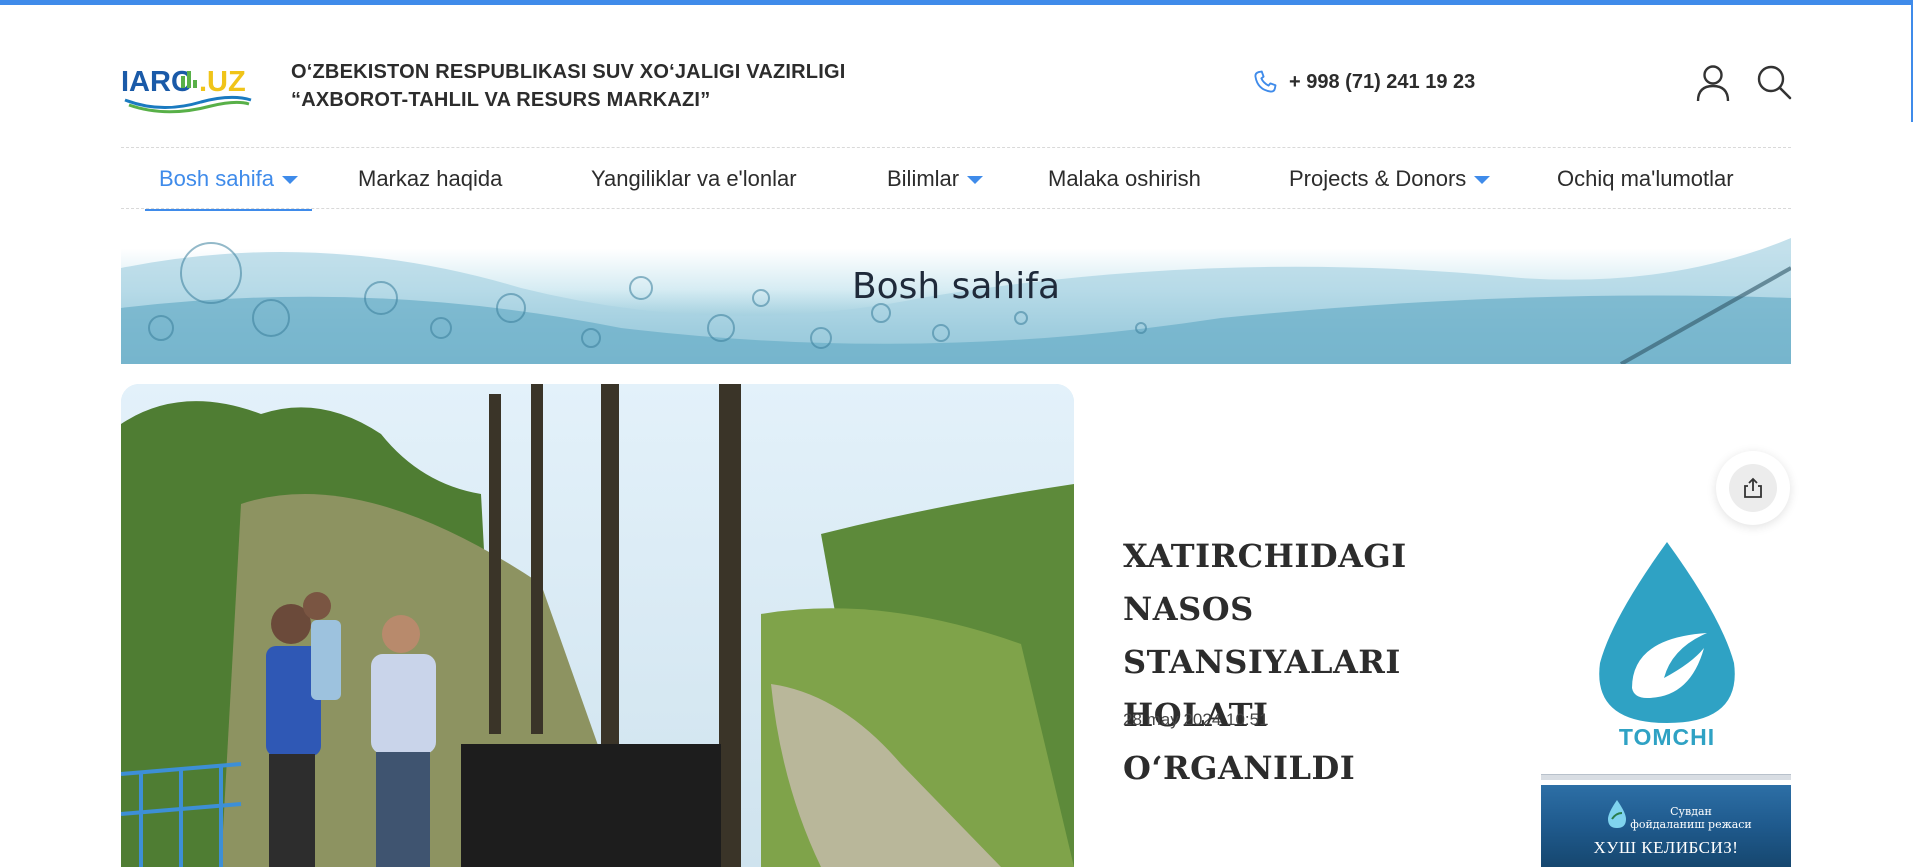 This screenshot has width=1913, height=867. I want to click on share-icon, so click(1753, 487).